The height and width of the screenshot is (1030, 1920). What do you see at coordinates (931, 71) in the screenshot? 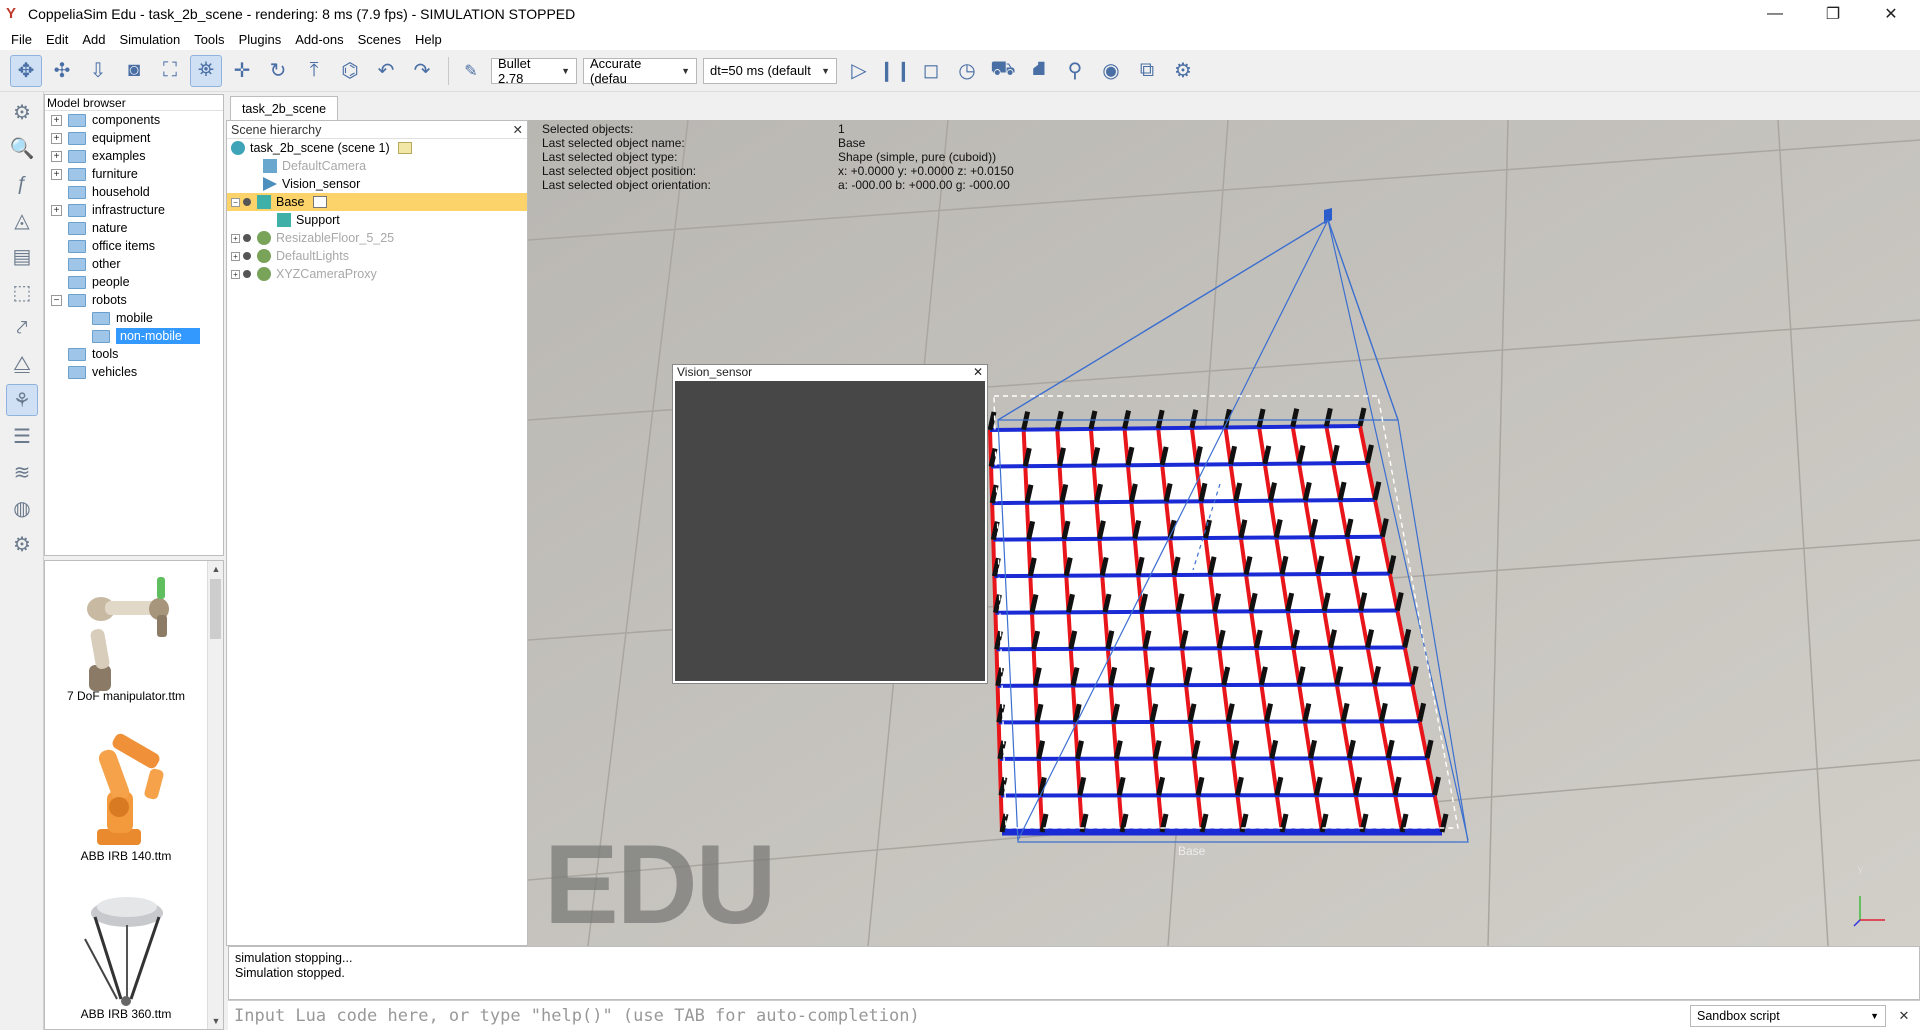
I see `stop-icon: ◻` at bounding box center [931, 71].